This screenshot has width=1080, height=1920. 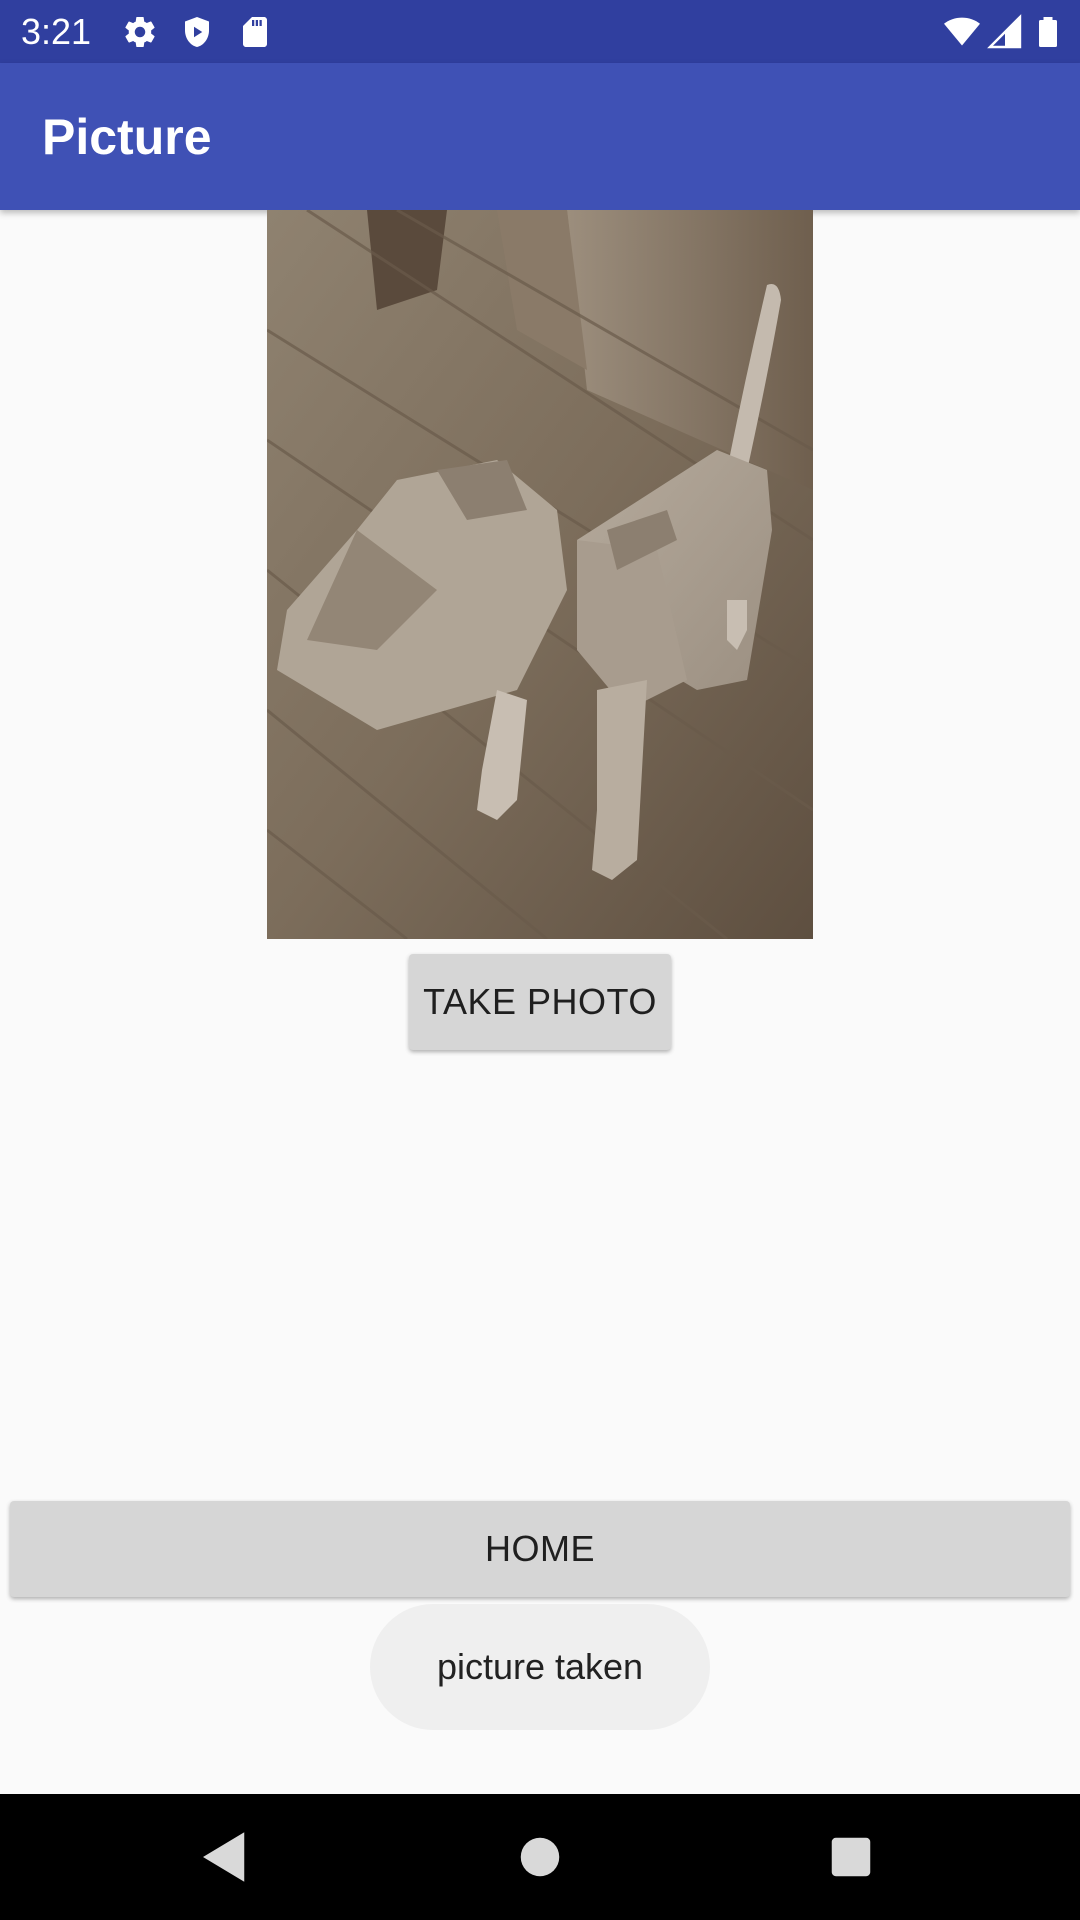 I want to click on shield-icon, so click(x=197, y=32).